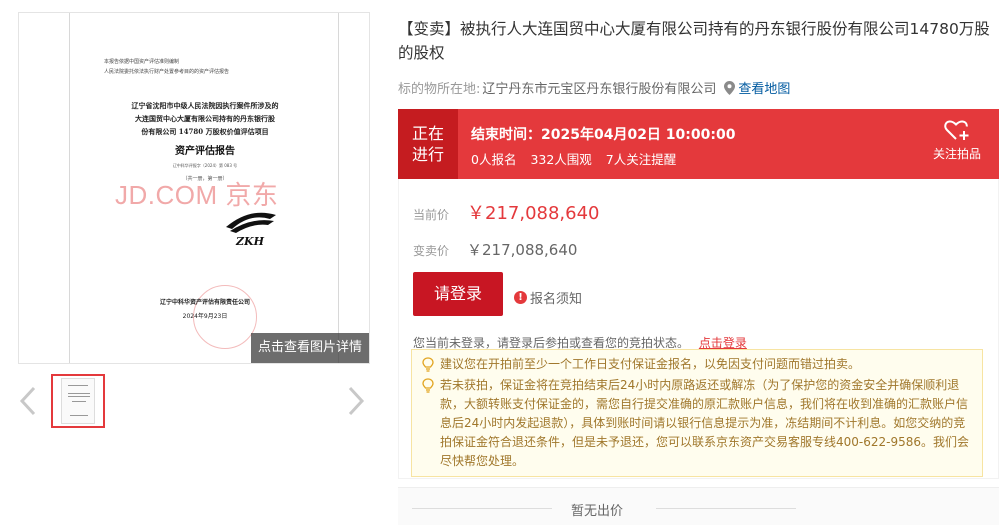 The height and width of the screenshot is (525, 999). What do you see at coordinates (142, 62) in the screenshot?
I see `doc-header-line1: 本报告依据中国资产评估准则编制` at bounding box center [142, 62].